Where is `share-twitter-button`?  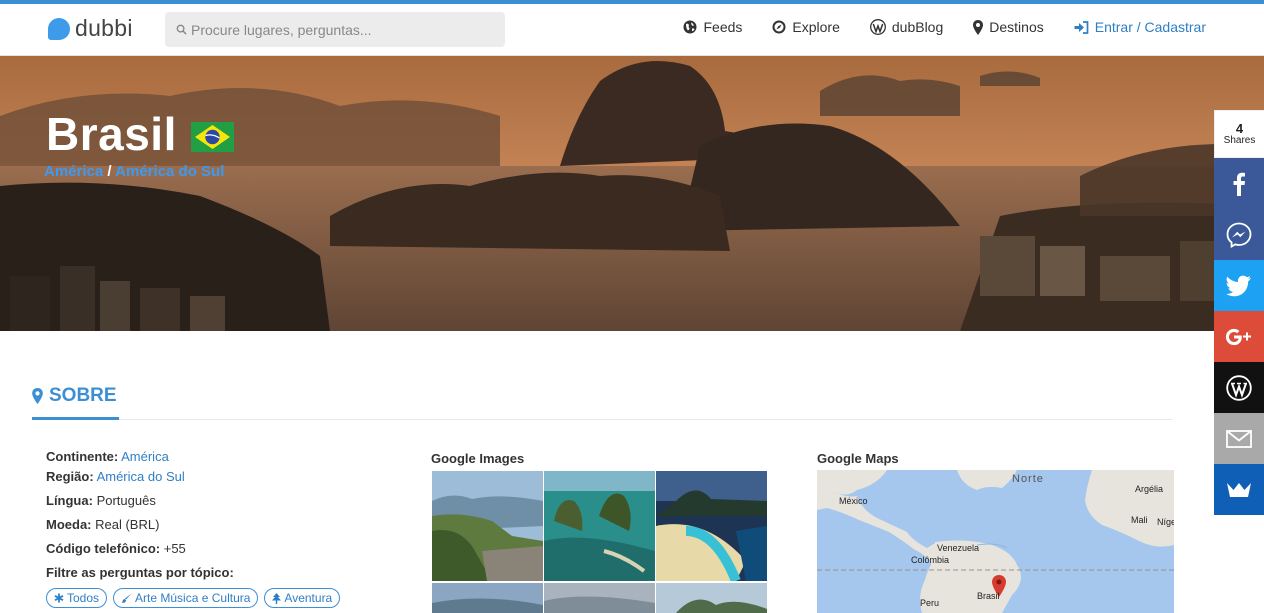
share-twitter-button is located at coordinates (1239, 285).